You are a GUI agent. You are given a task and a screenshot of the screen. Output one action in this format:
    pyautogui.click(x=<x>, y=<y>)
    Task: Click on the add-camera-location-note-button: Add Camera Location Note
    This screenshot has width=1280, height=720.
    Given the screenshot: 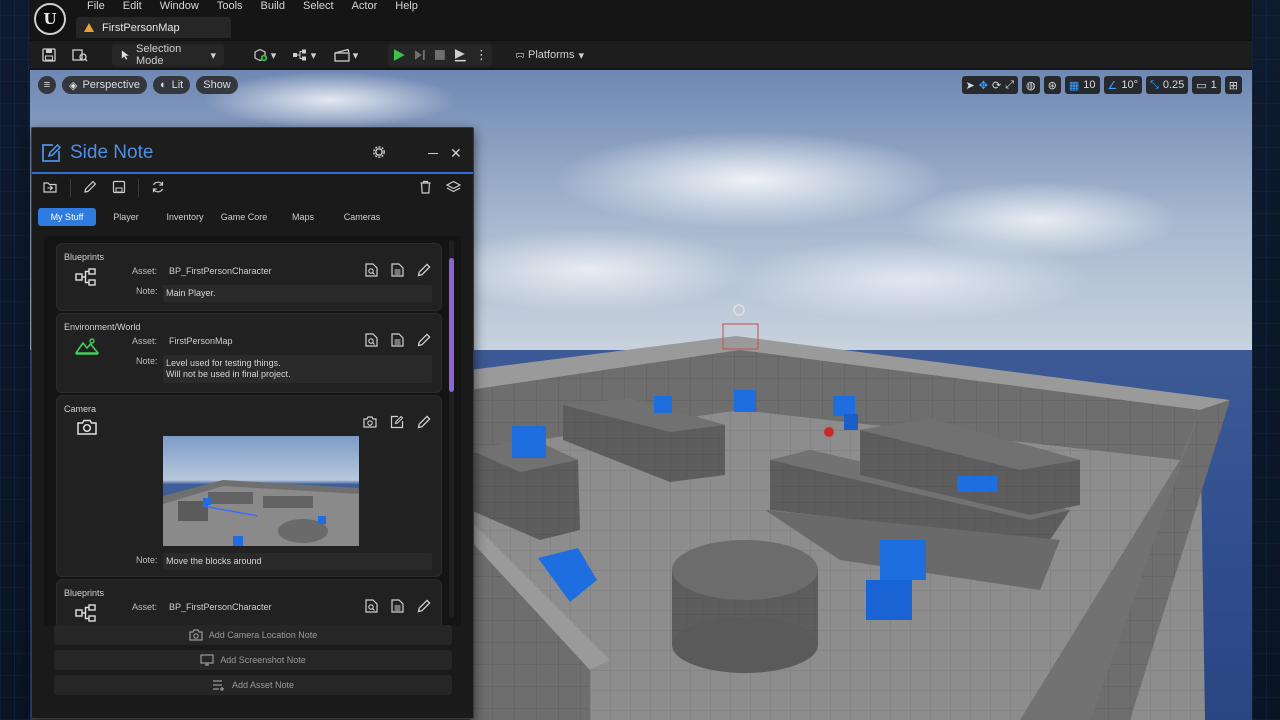 What is the action you would take?
    pyautogui.click(x=253, y=635)
    